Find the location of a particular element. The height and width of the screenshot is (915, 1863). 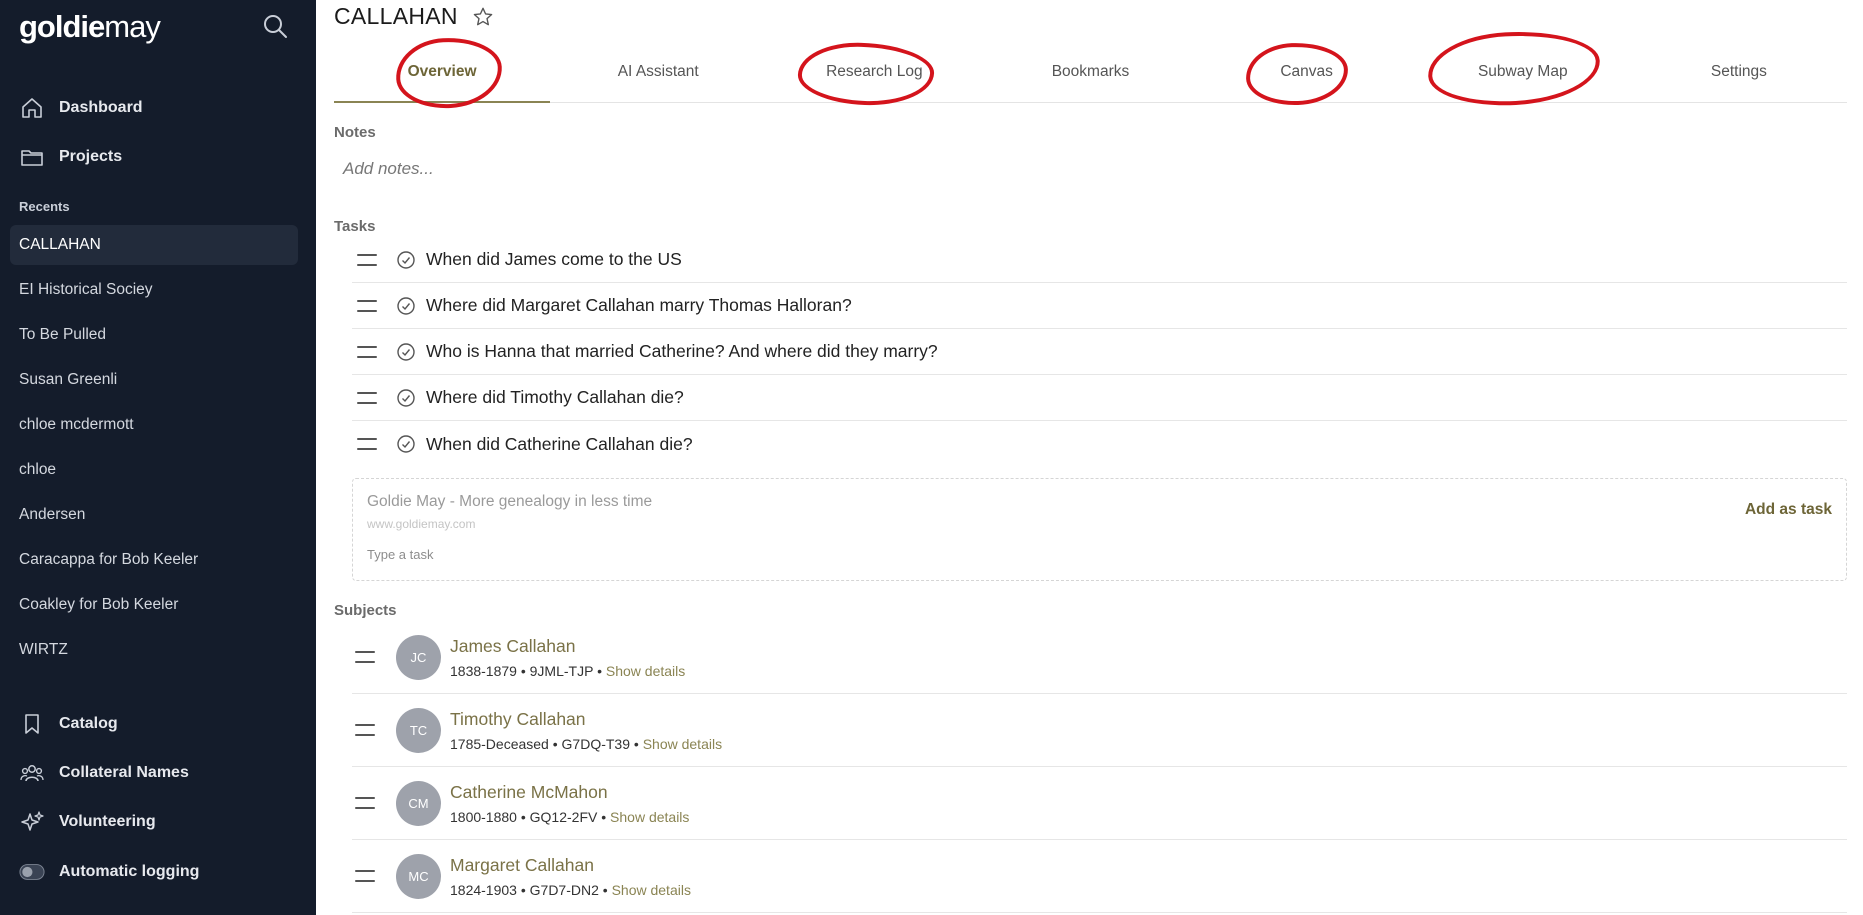

recent-item: chloe is located at coordinates (154, 470).